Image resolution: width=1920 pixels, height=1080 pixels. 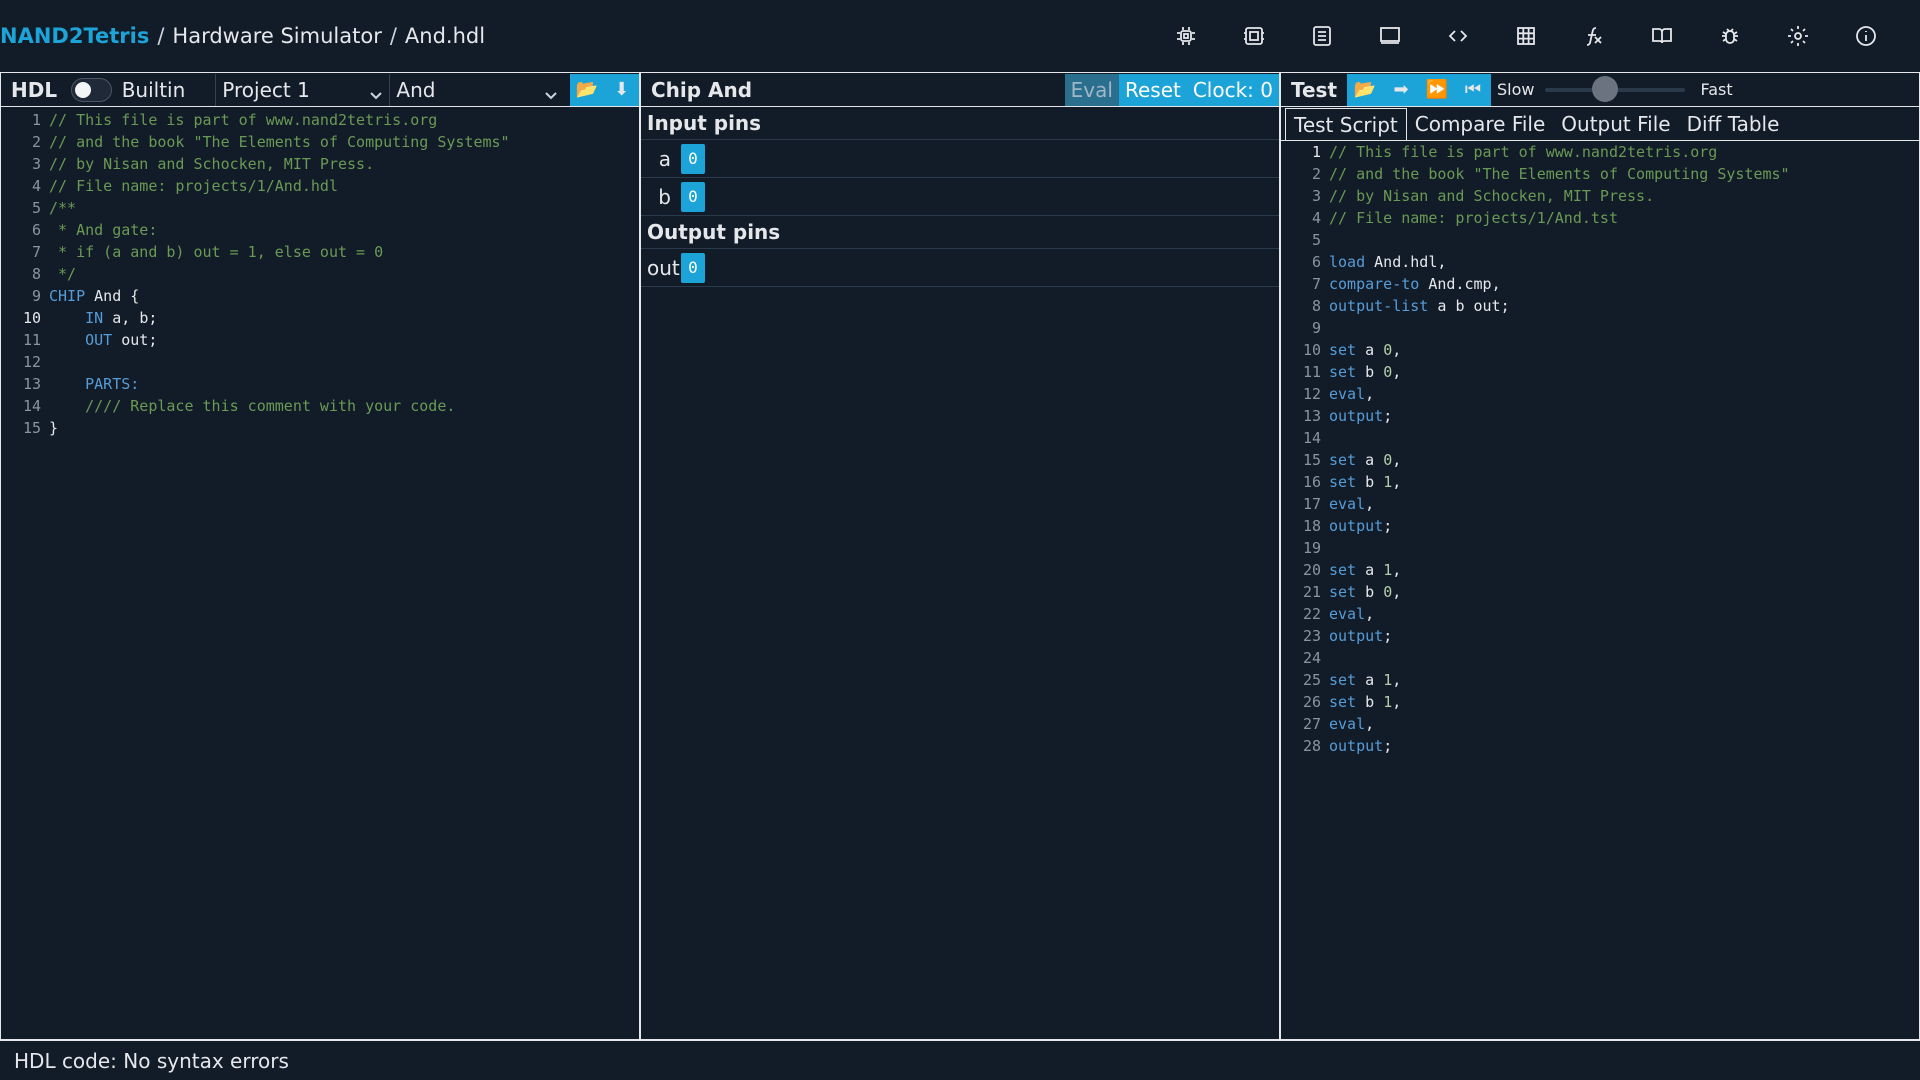 I want to click on code-icon, so click(x=1458, y=36).